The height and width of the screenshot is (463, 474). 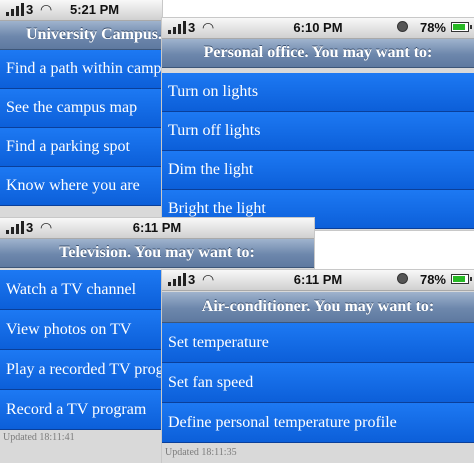 I want to click on status-bar: 3 ◠ 5:21 PM, so click(x=81, y=10).